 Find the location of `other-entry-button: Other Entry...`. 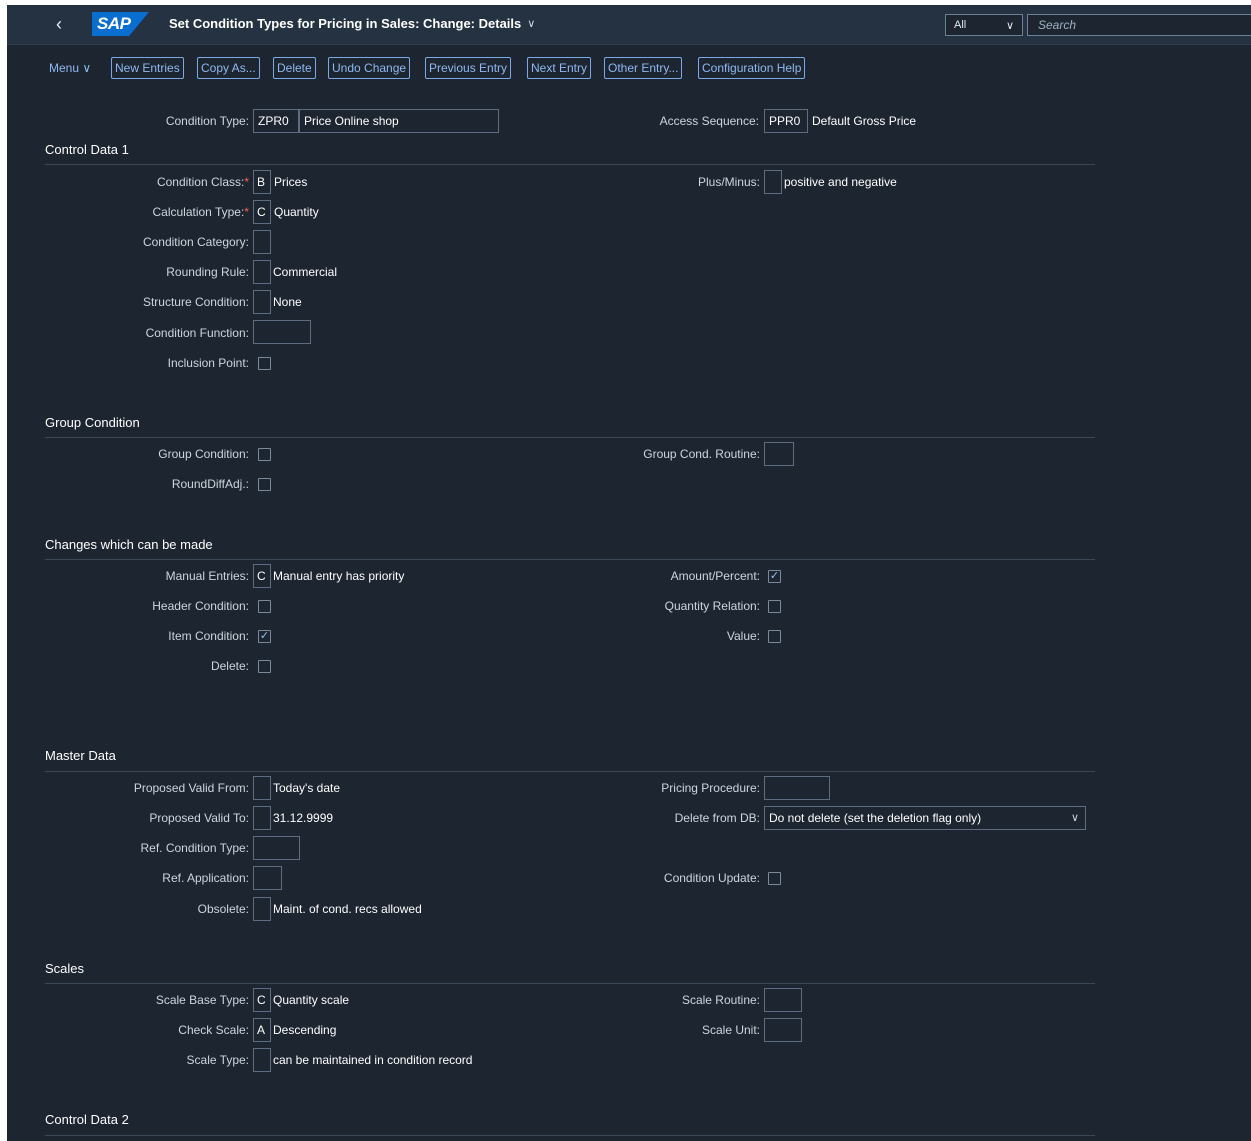

other-entry-button: Other Entry... is located at coordinates (643, 68).